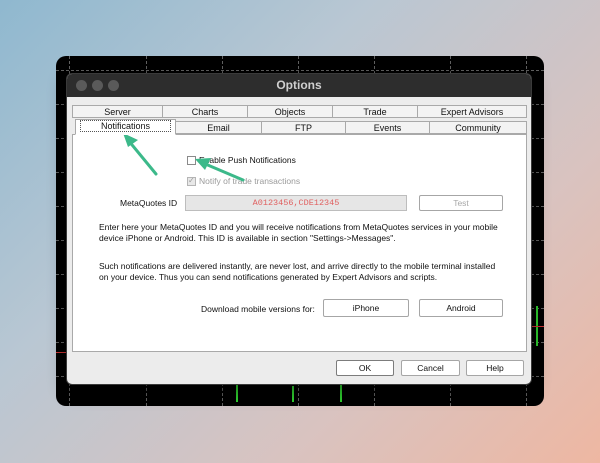 This screenshot has height=463, width=600. I want to click on tab-server: Server, so click(117, 111).